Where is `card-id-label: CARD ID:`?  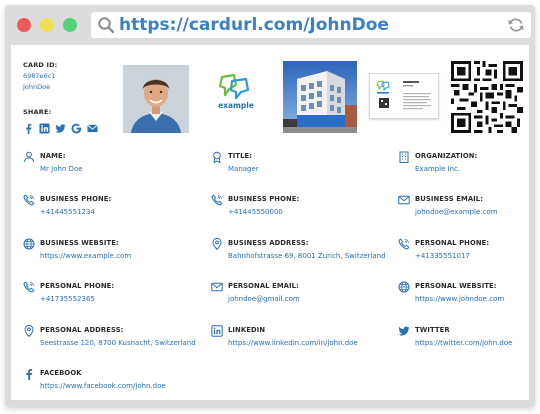 card-id-label: CARD ID: is located at coordinates (40, 65).